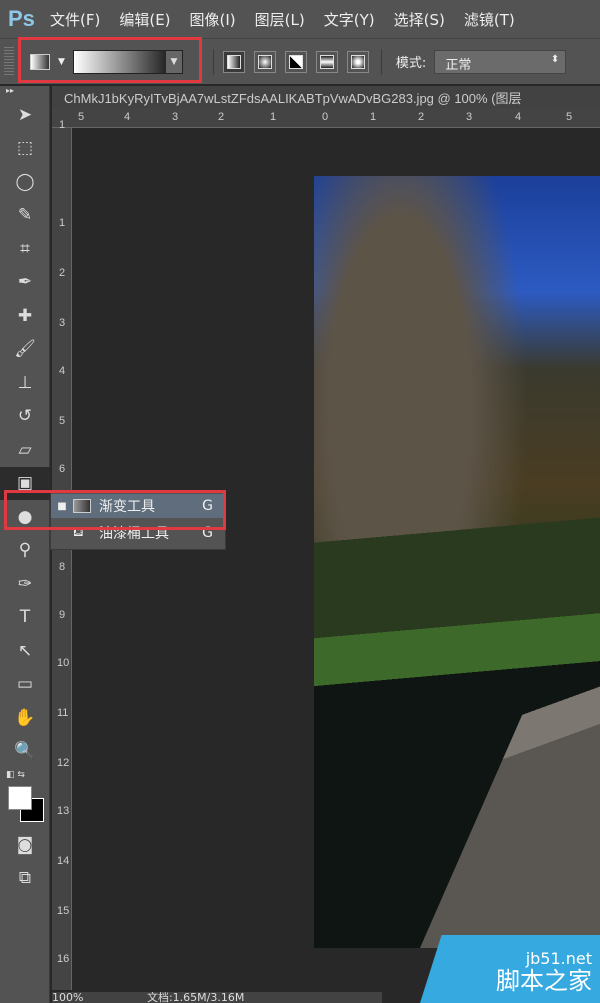 Image resolution: width=600 pixels, height=1003 pixels. Describe the element at coordinates (25, 685) in the screenshot. I see `rectangle-tool-icon: ▭` at that location.